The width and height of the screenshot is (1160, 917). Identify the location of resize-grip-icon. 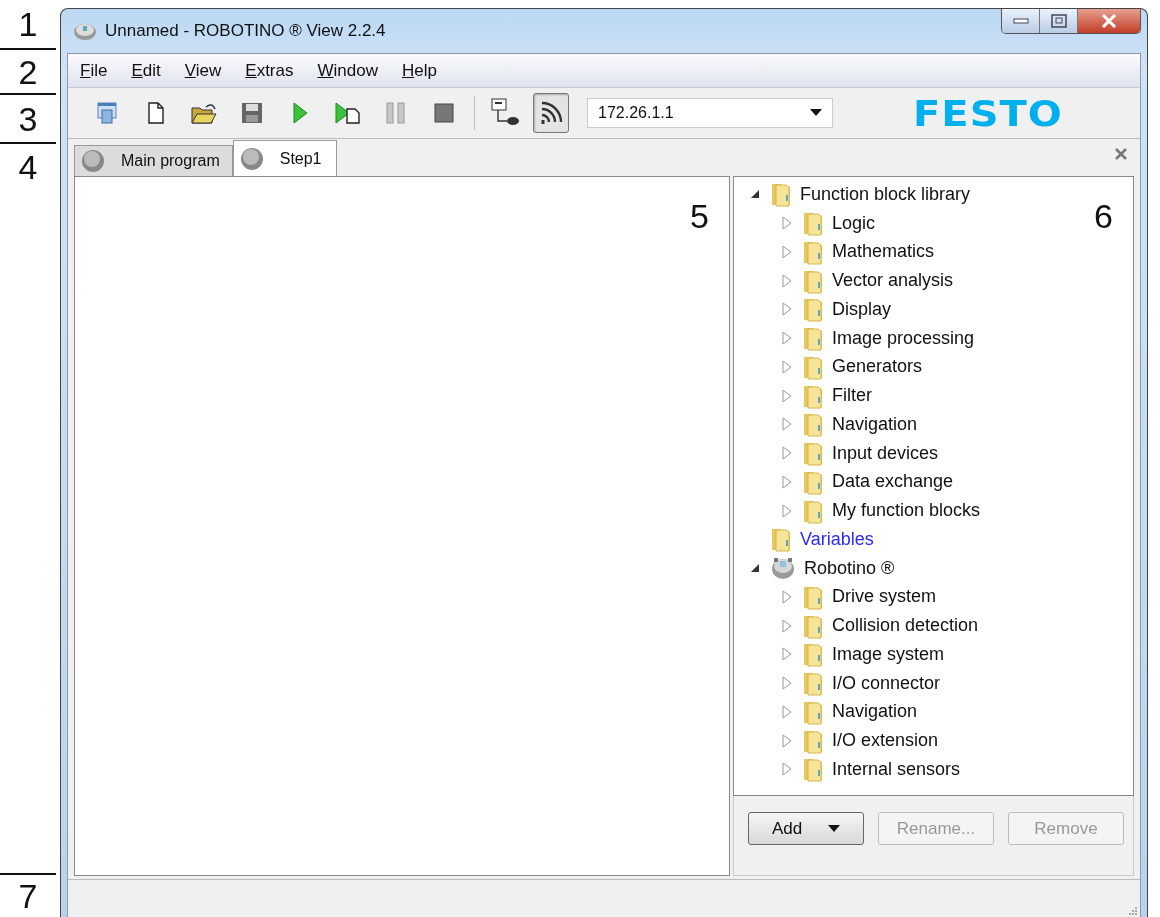
(1133, 911).